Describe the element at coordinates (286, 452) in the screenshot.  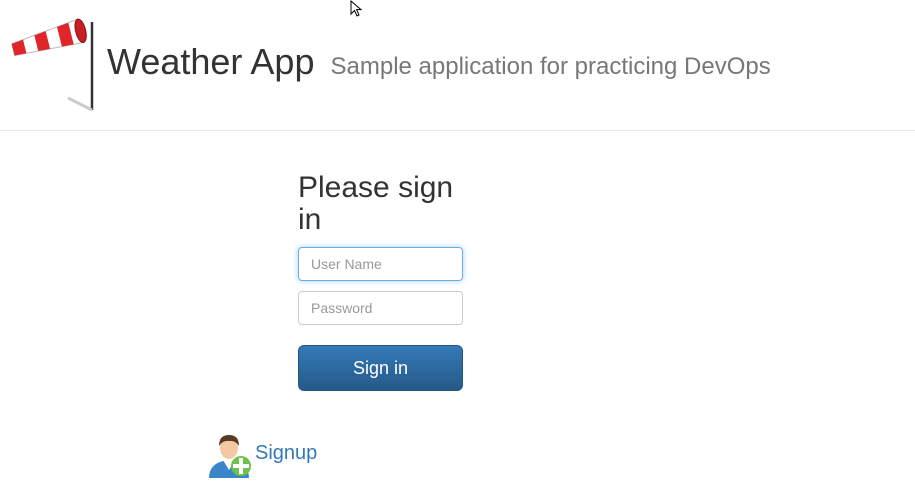
I see `signup-label: Signup` at that location.